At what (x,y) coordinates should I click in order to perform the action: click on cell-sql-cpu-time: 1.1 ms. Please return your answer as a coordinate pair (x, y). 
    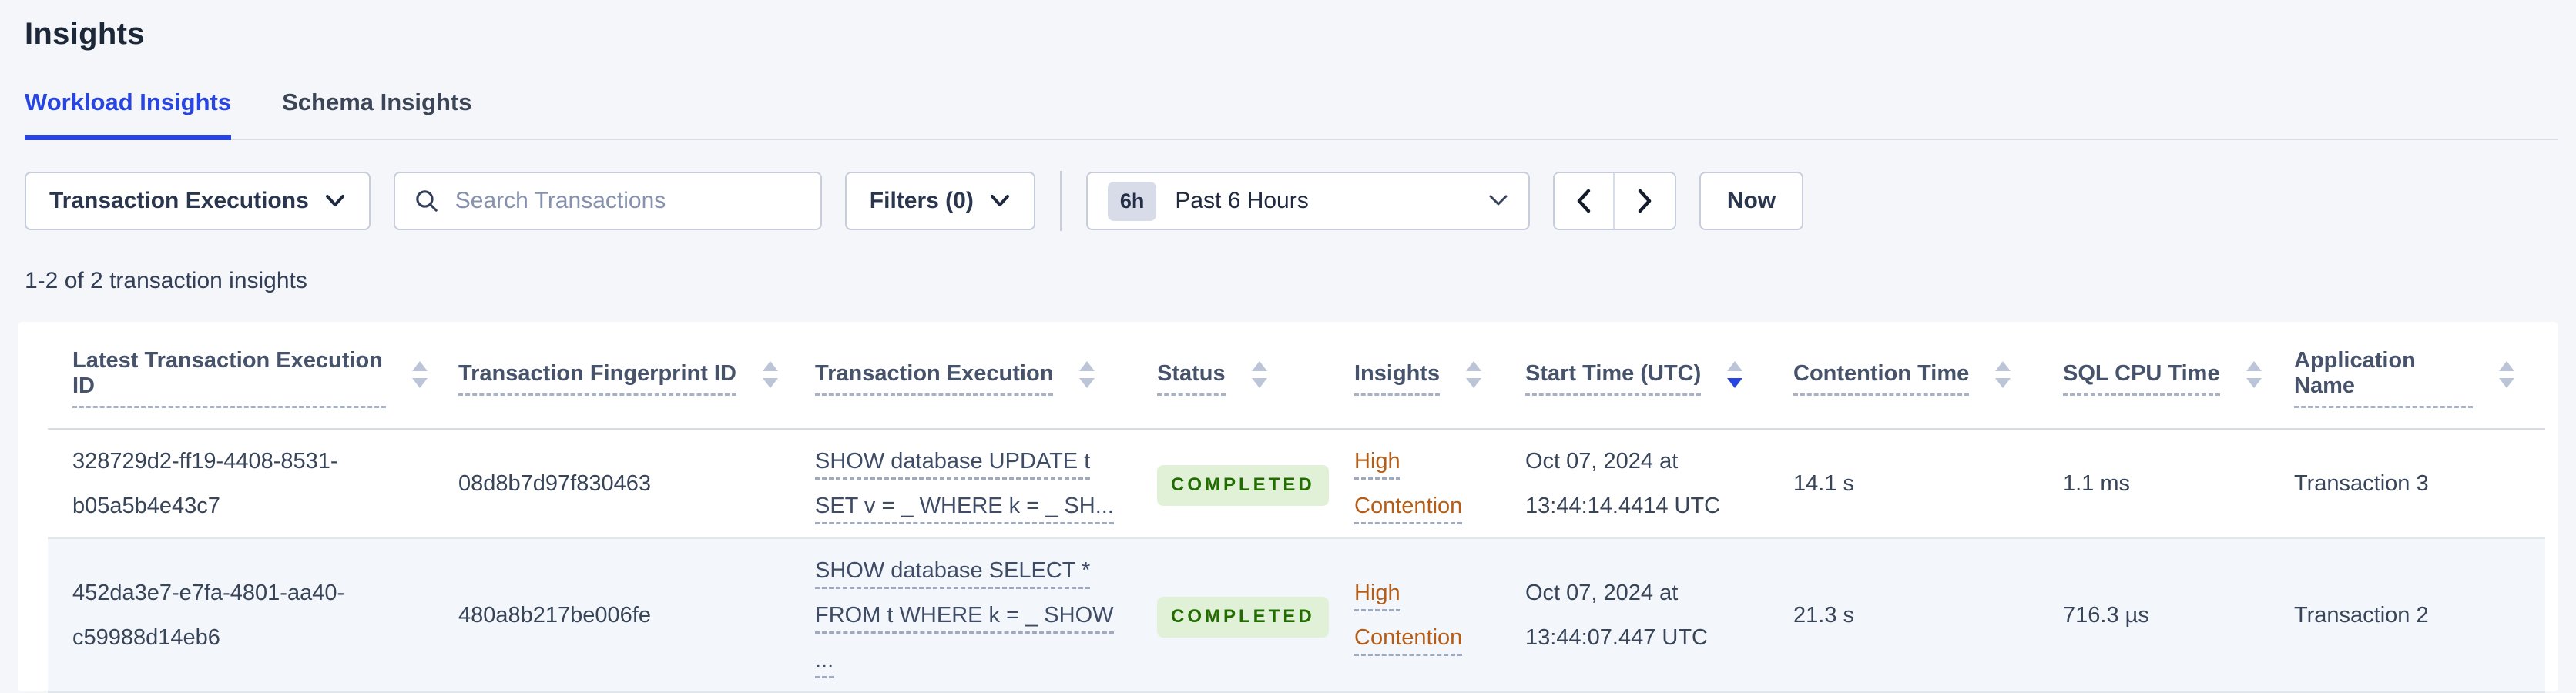
    Looking at the image, I should click on (2178, 484).